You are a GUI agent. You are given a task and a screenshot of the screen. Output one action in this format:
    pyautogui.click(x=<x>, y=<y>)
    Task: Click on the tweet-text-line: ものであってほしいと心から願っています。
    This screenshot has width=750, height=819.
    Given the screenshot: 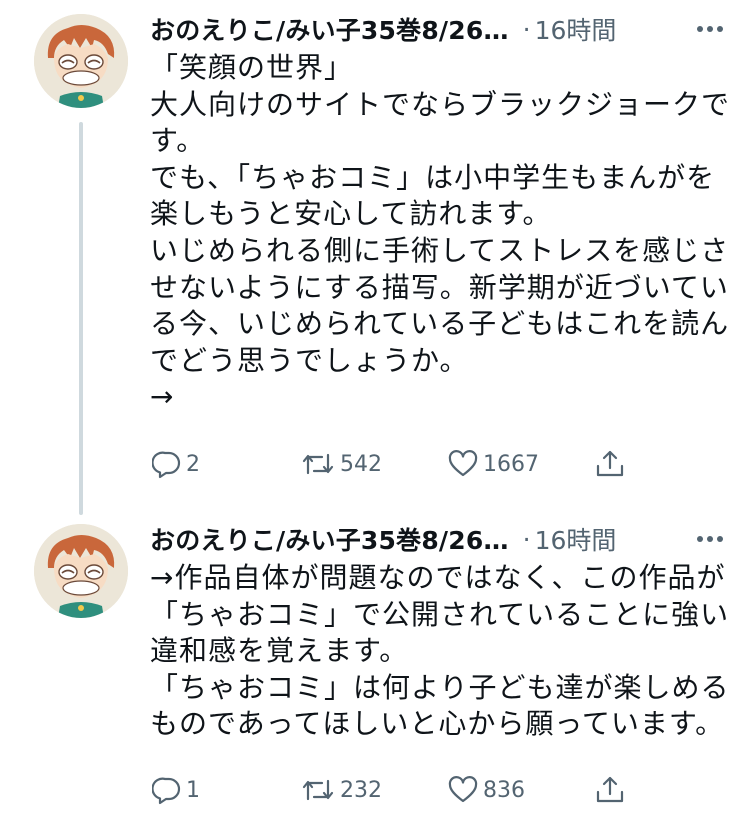 What is the action you would take?
    pyautogui.click(x=437, y=724)
    